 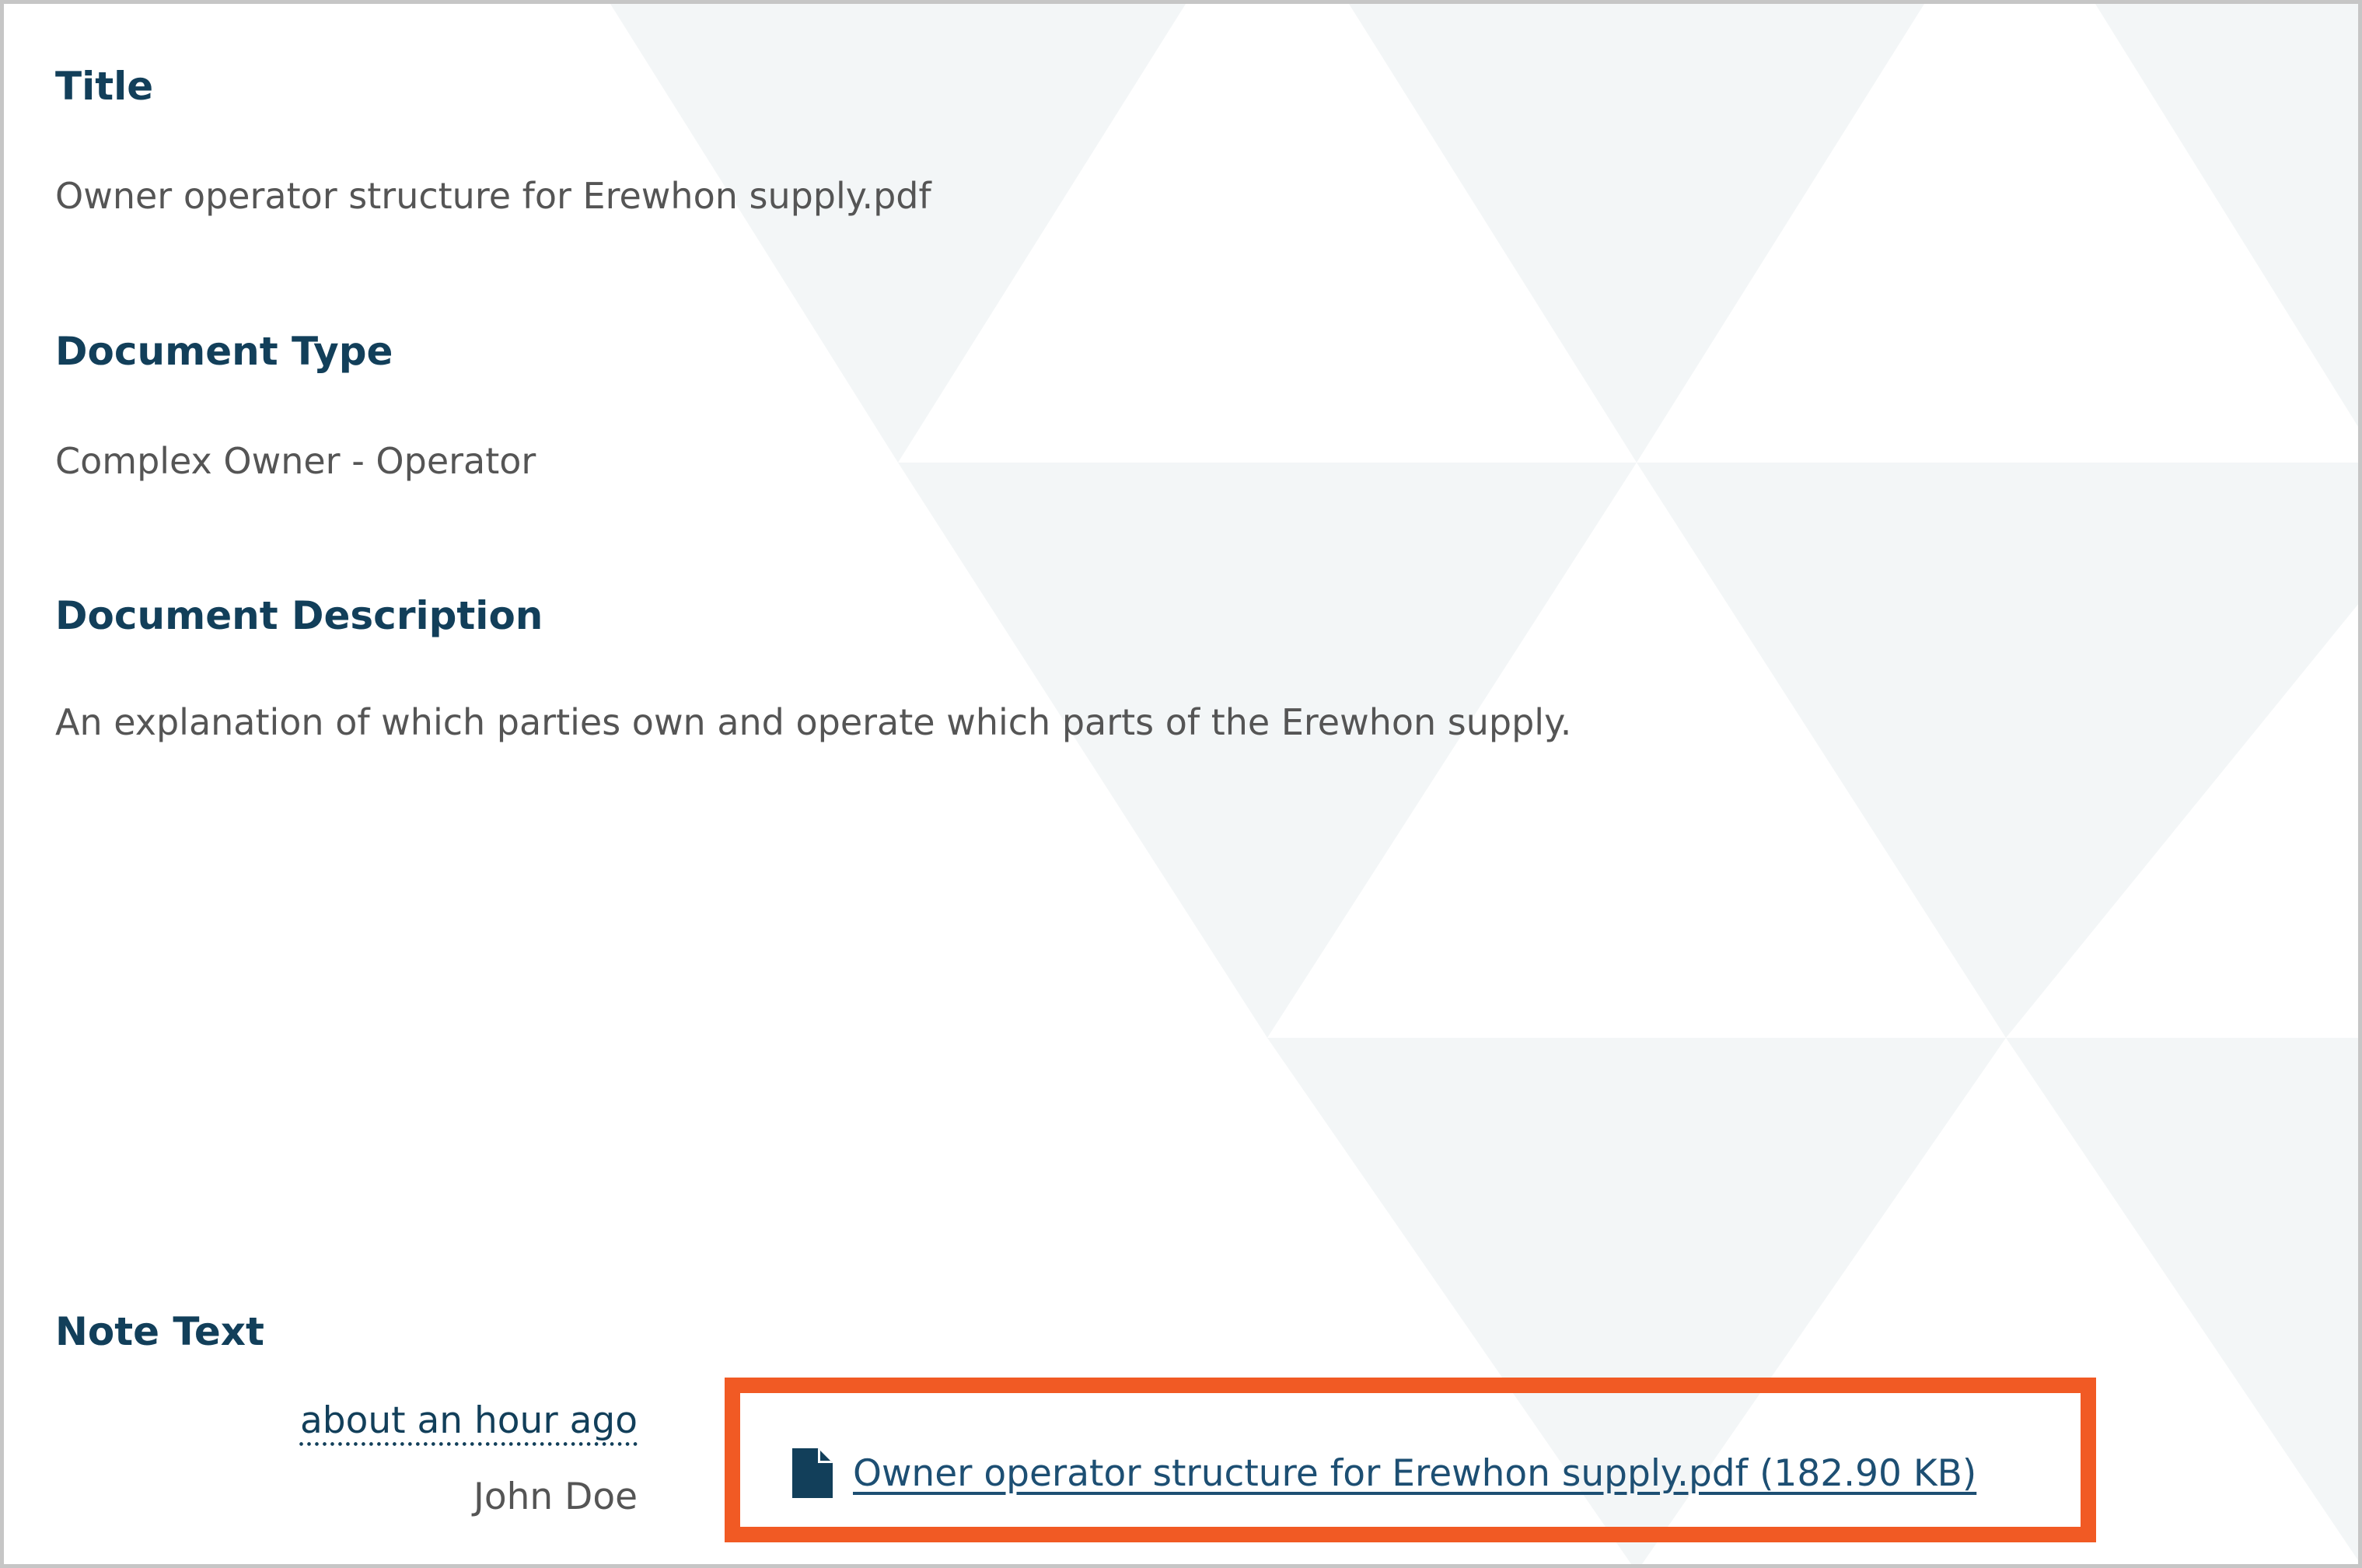 What do you see at coordinates (299, 615) in the screenshot?
I see `document-description-label: Document Description` at bounding box center [299, 615].